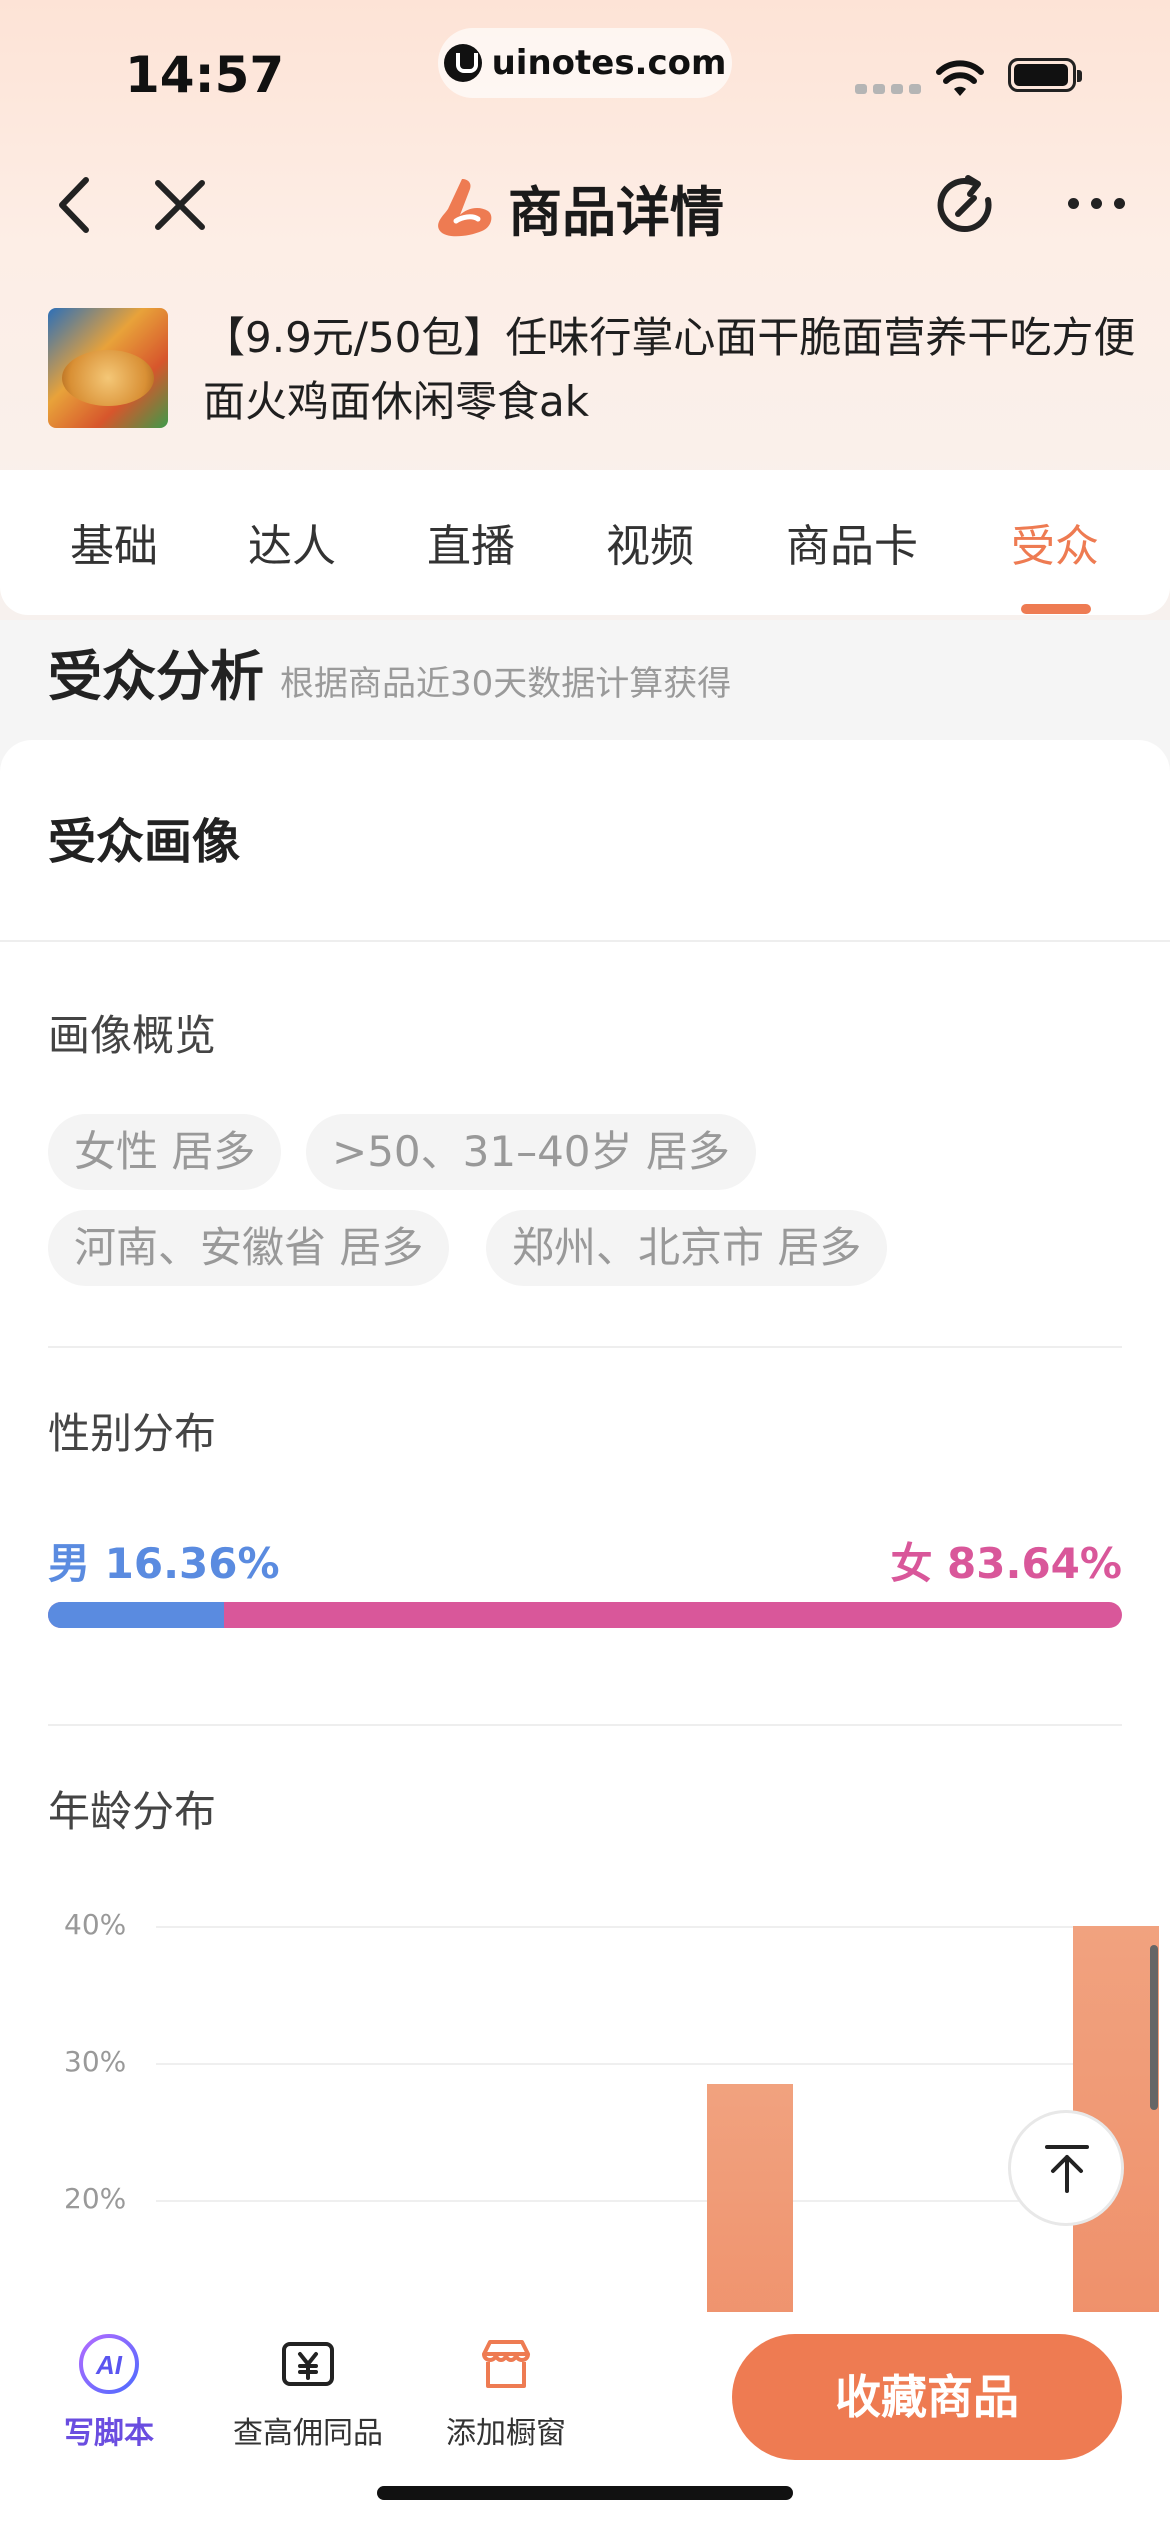  What do you see at coordinates (308, 2433) in the screenshot?
I see `high-commission-label: 查高佣同品` at bounding box center [308, 2433].